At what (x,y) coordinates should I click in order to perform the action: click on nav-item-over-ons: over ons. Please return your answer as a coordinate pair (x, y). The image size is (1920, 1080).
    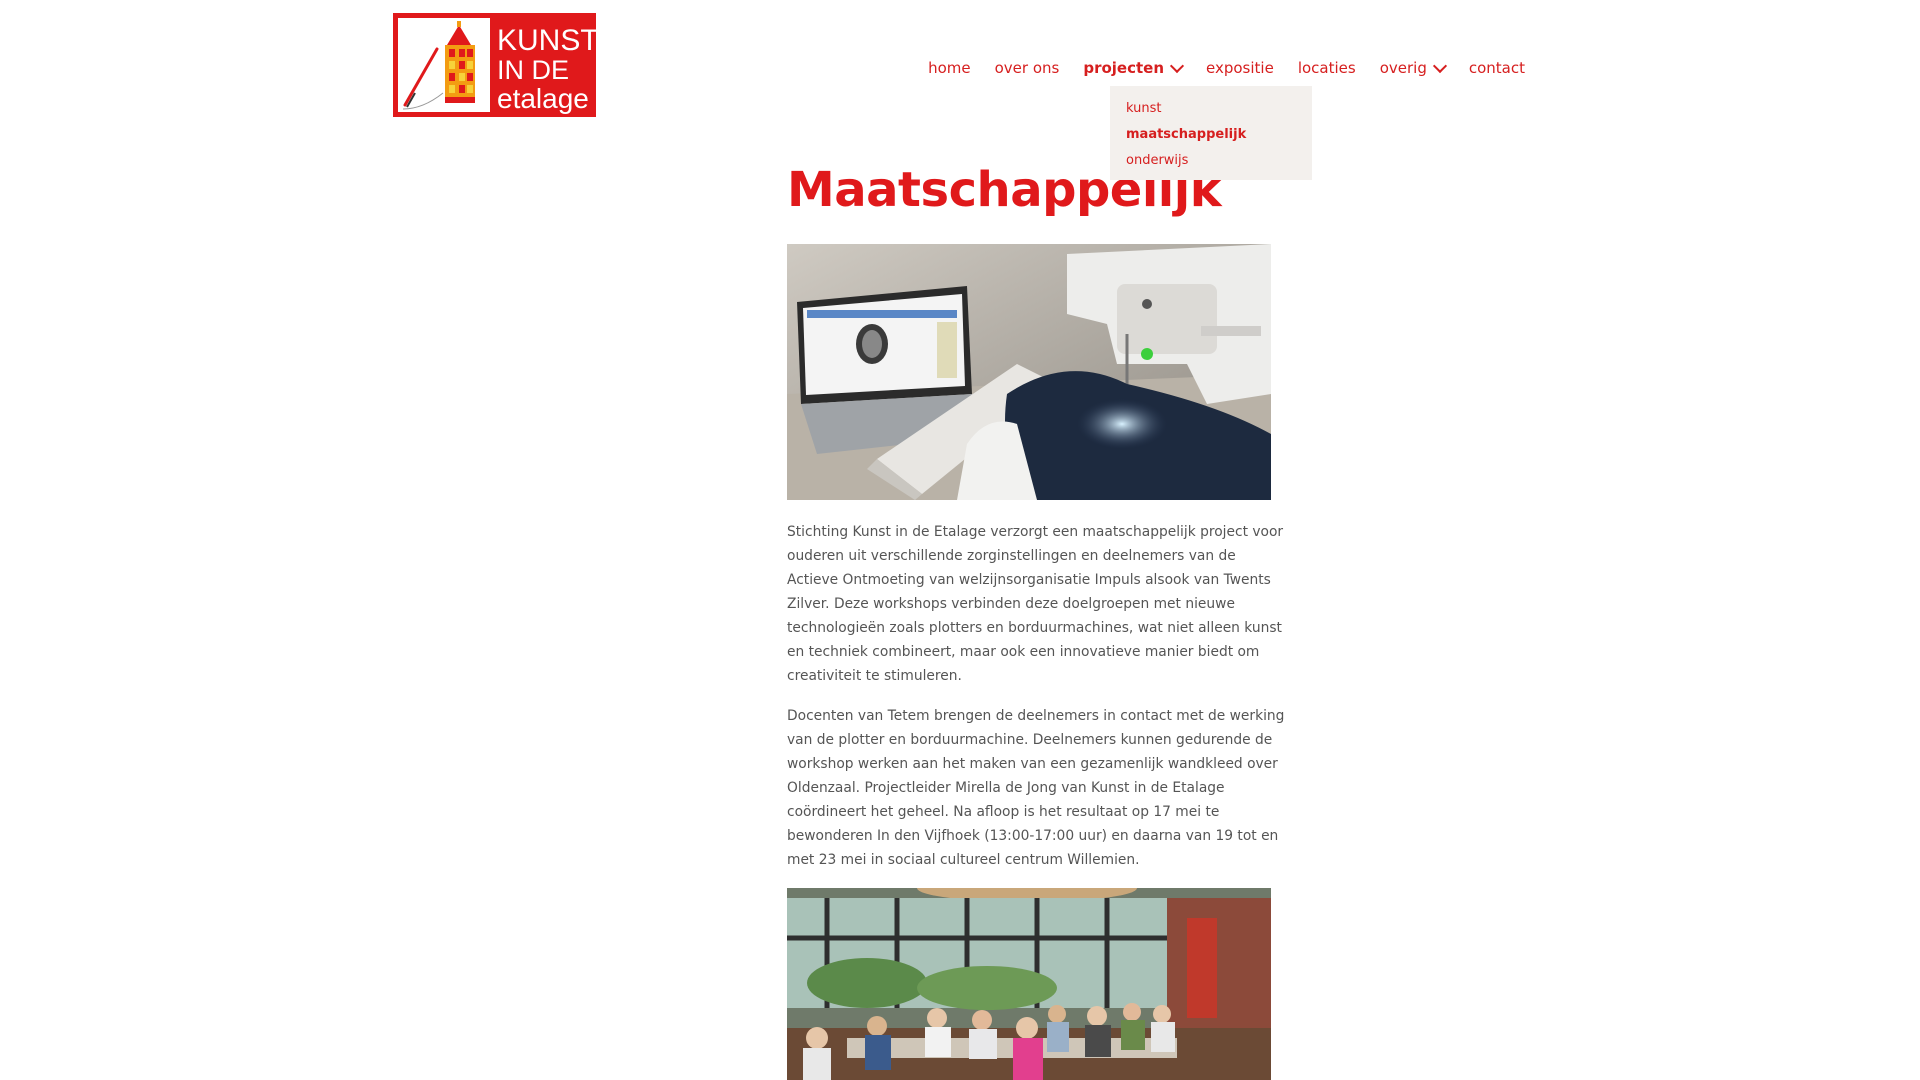
    Looking at the image, I should click on (1027, 68).